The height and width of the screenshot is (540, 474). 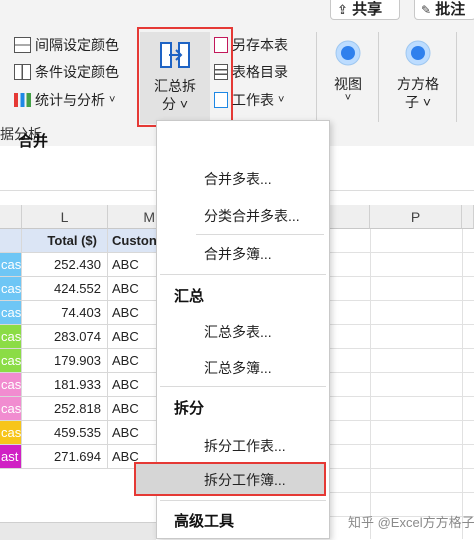 What do you see at coordinates (65, 265) in the screenshot?
I see `table-cell-total: 252.430` at bounding box center [65, 265].